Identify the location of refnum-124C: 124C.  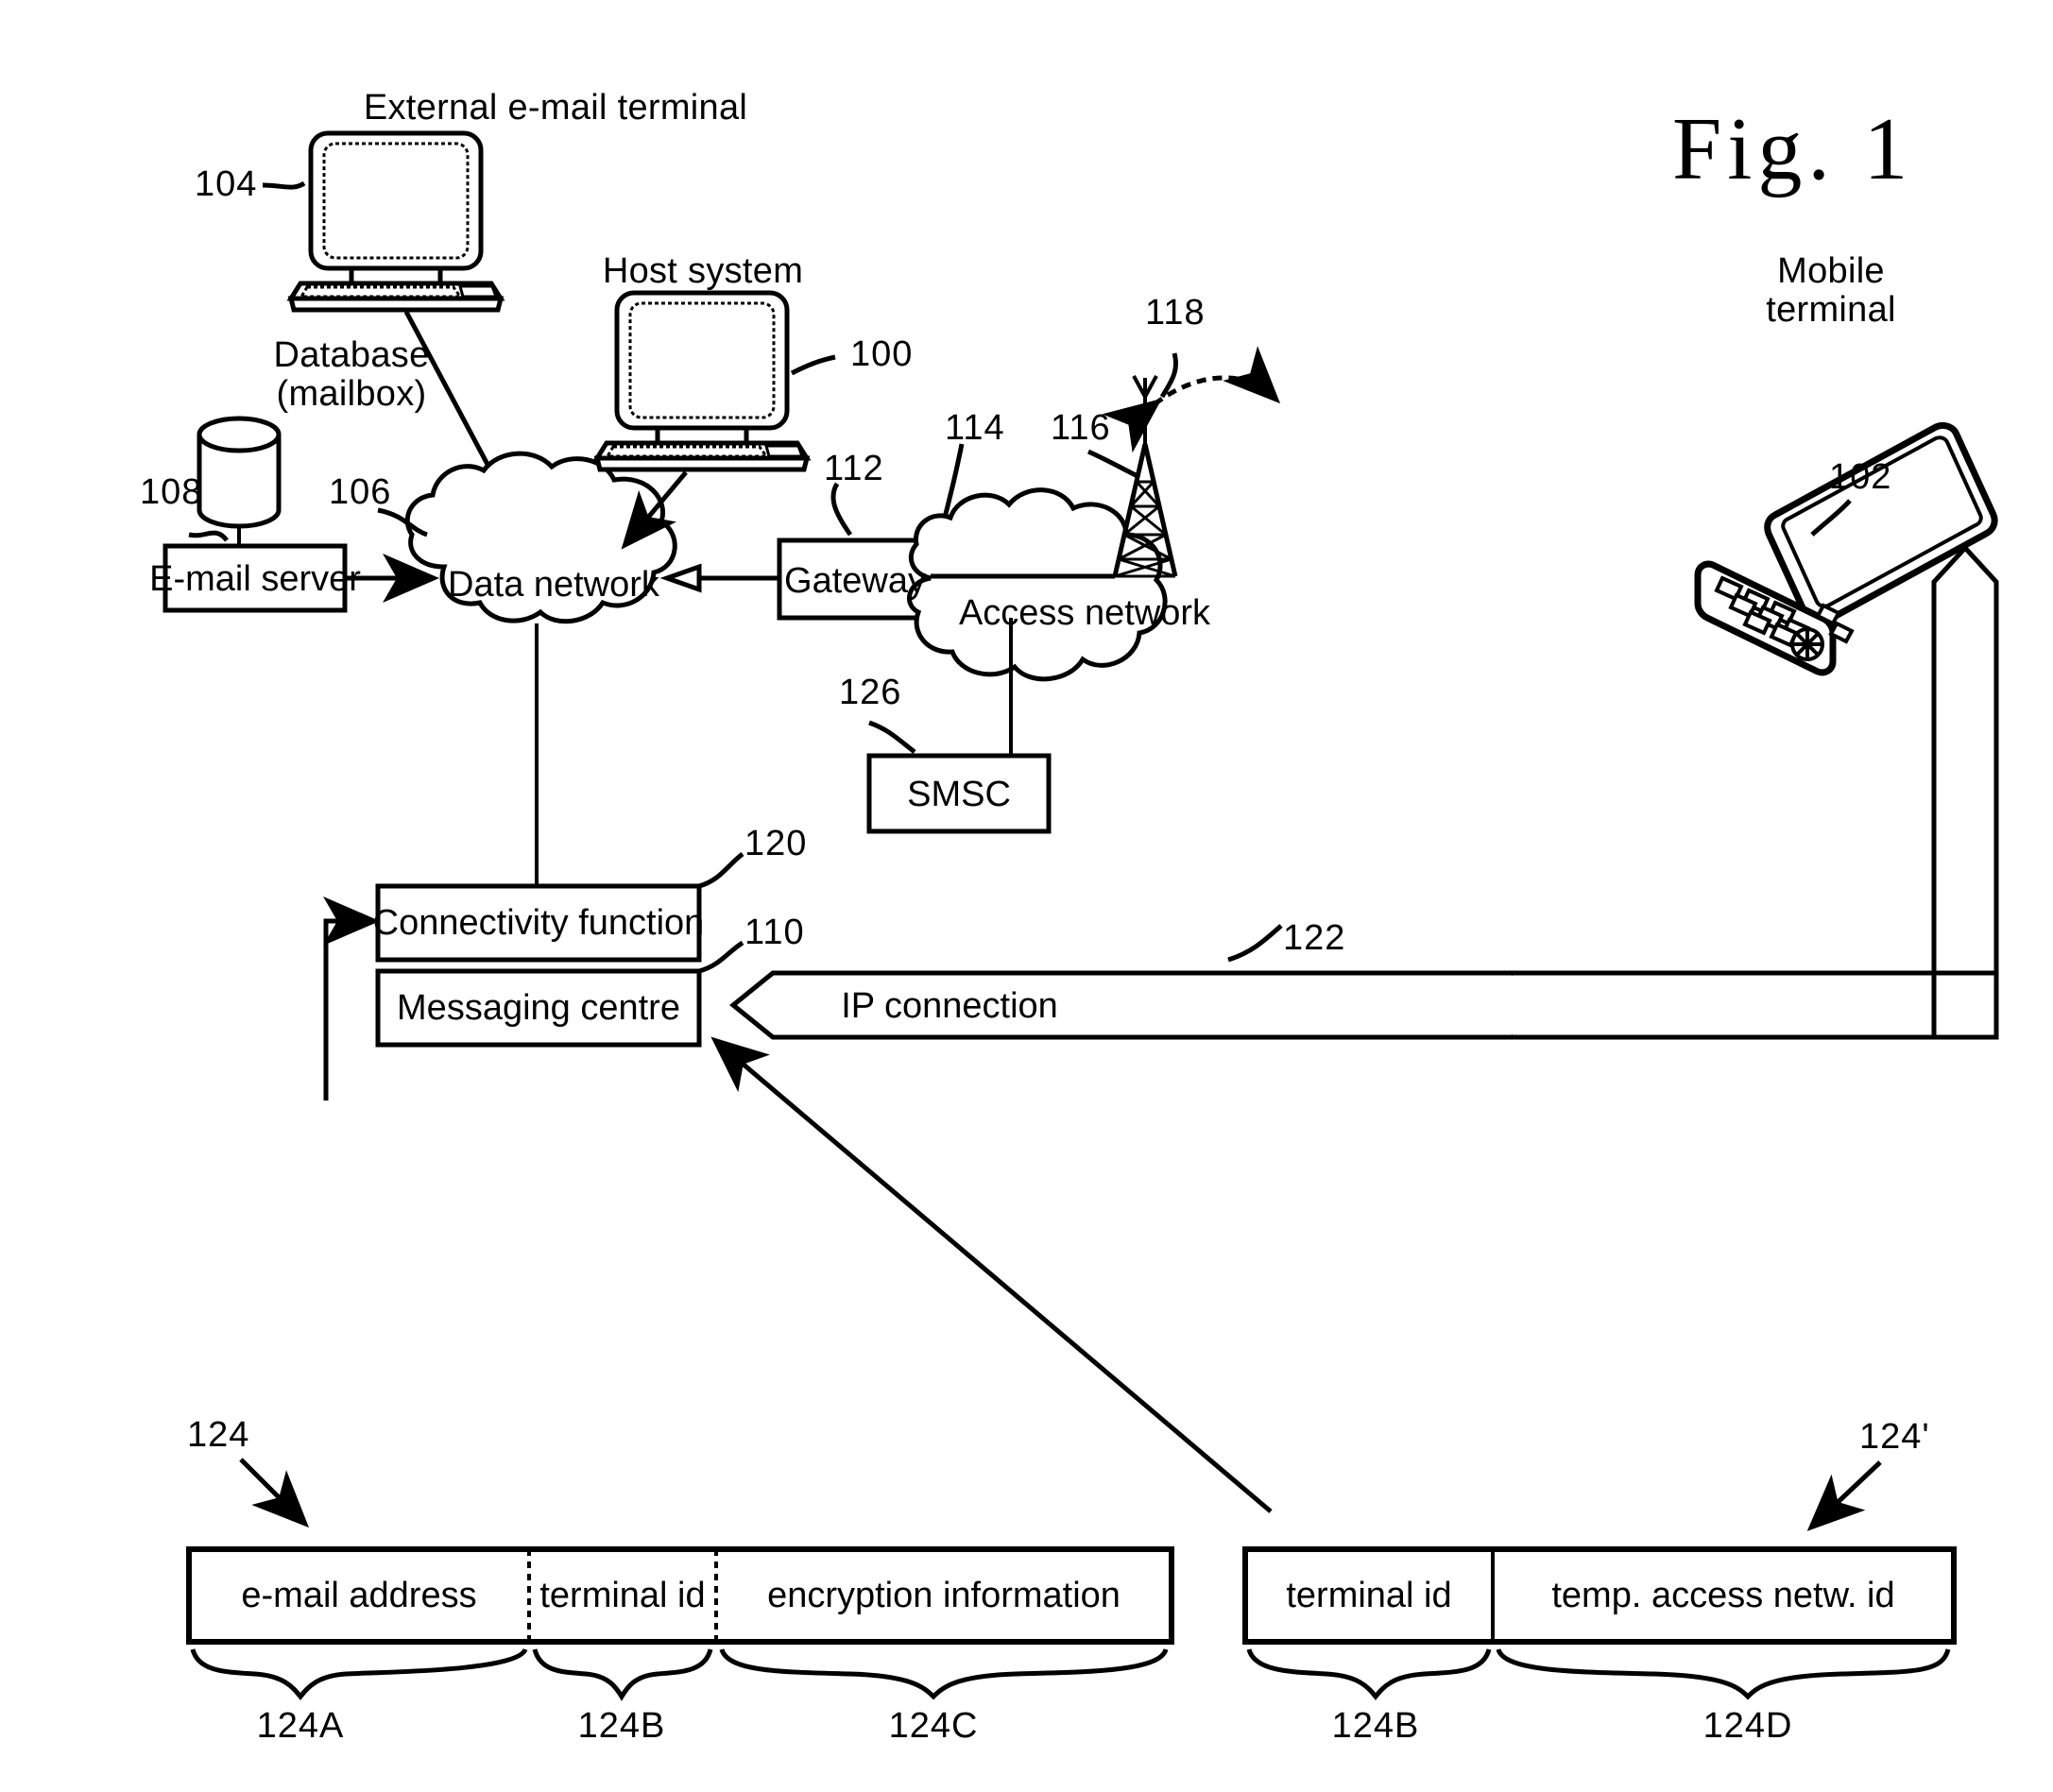
(933, 1726).